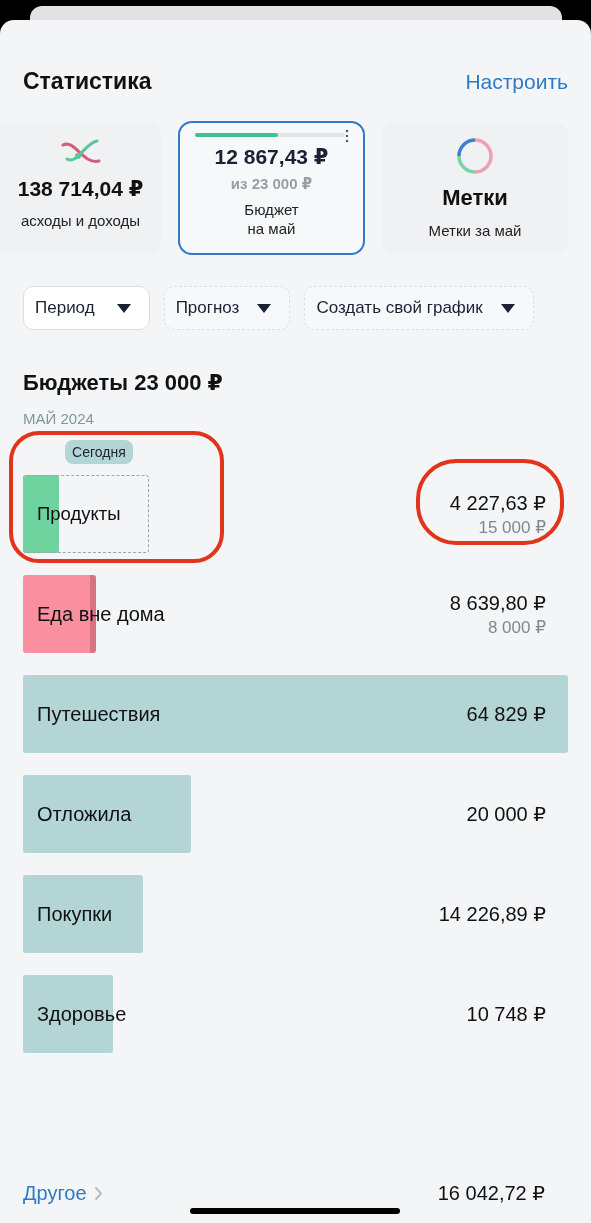 The height and width of the screenshot is (1223, 591). Describe the element at coordinates (497, 502) in the screenshot. I see `budget-amount: 4 227,63 ₽` at that location.